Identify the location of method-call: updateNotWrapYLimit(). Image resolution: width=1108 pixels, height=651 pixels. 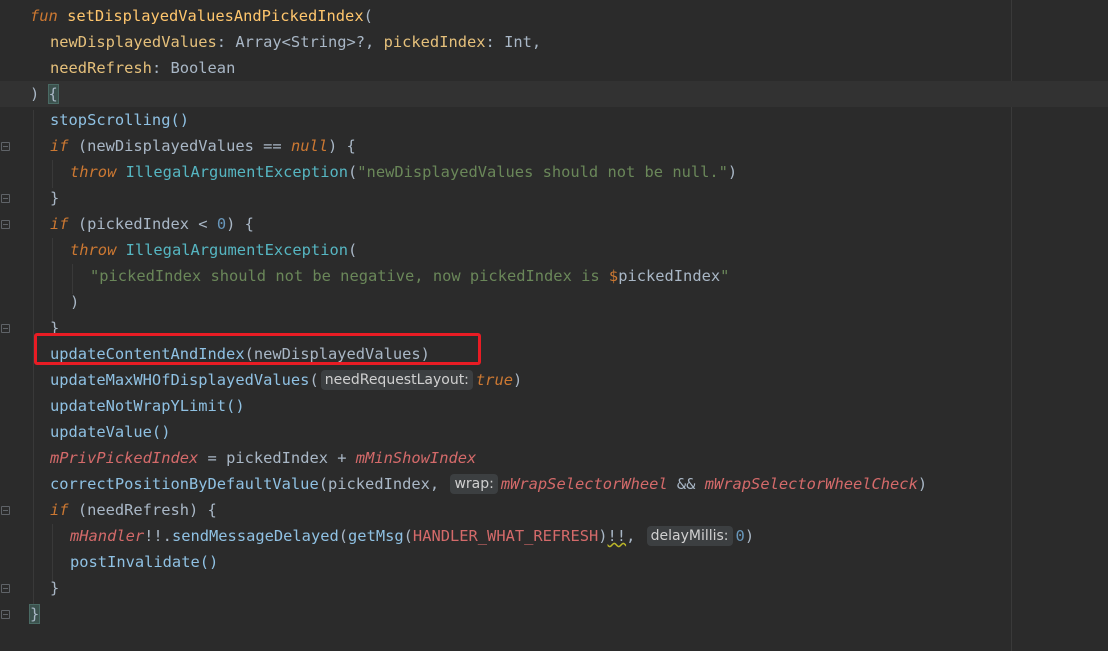
(147, 406).